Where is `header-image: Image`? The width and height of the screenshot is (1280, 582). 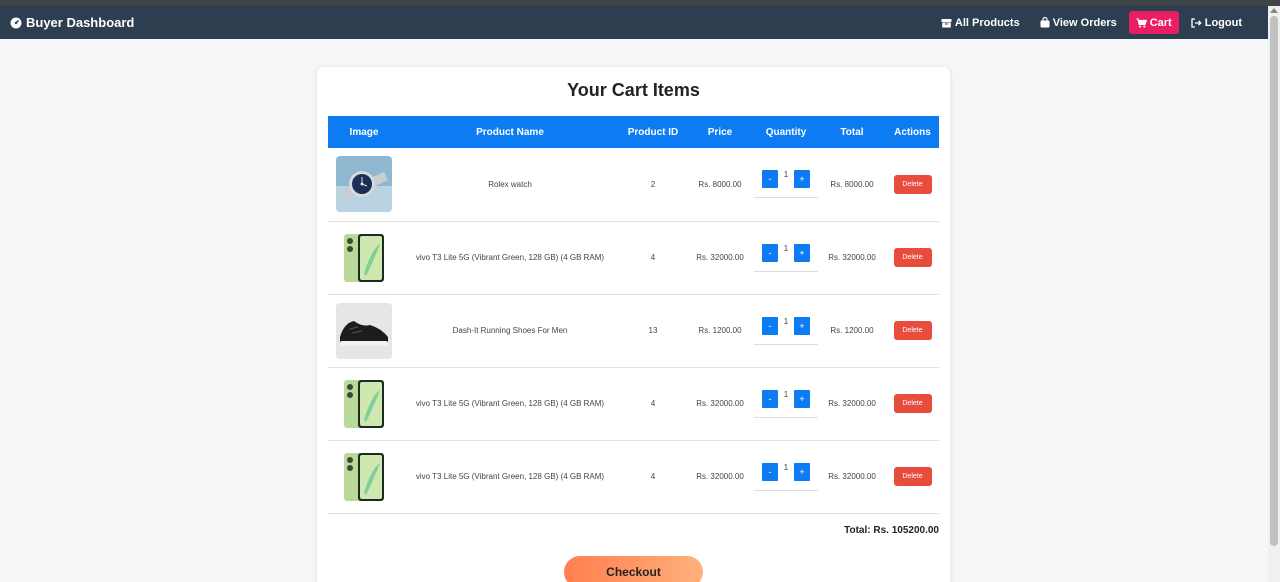 header-image: Image is located at coordinates (364, 132).